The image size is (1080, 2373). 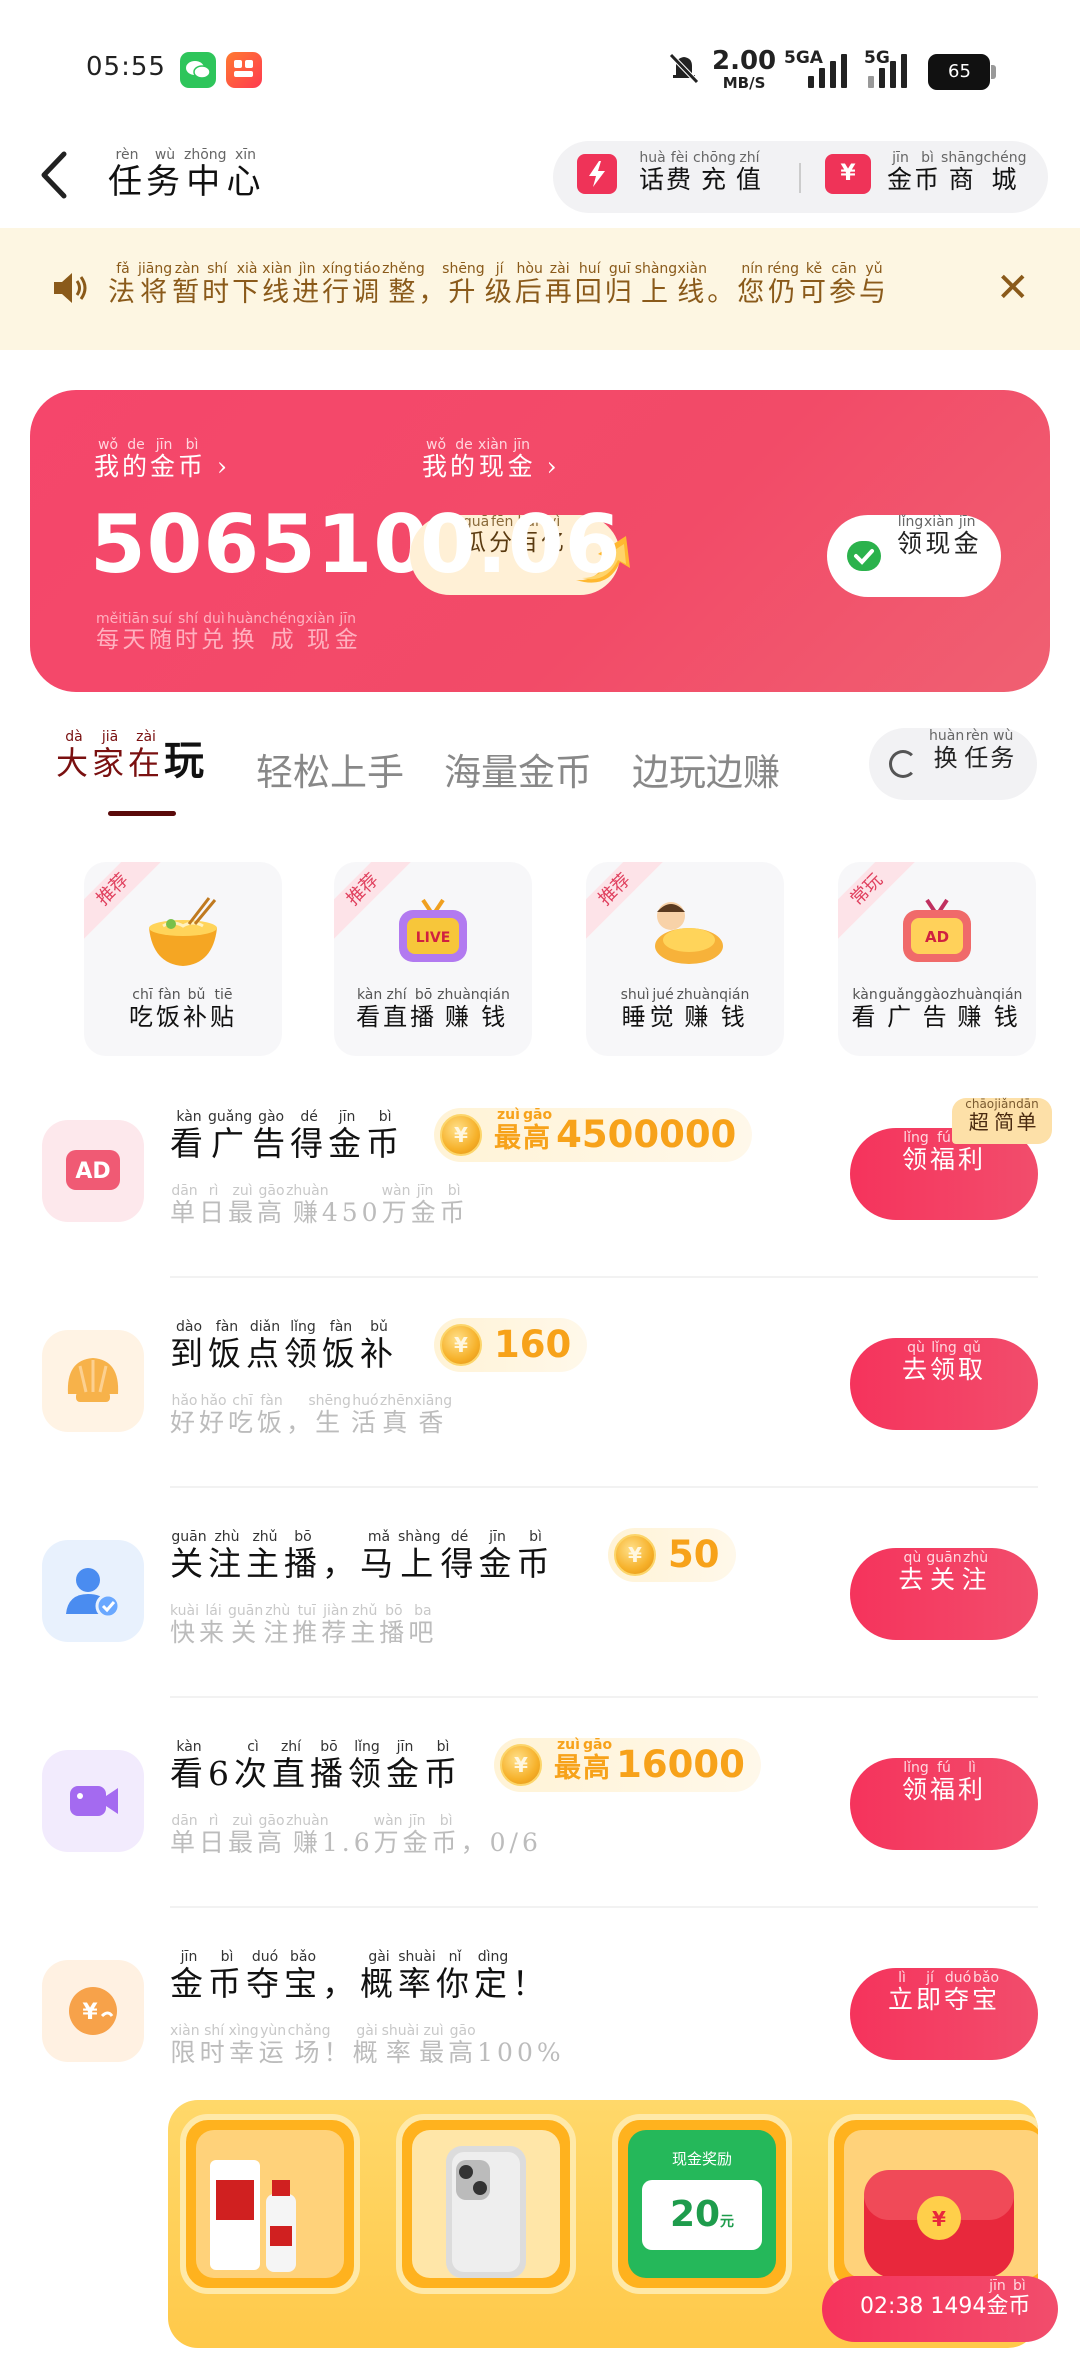 What do you see at coordinates (727, 2222) in the screenshot?
I see `cash-reward-unit: 元` at bounding box center [727, 2222].